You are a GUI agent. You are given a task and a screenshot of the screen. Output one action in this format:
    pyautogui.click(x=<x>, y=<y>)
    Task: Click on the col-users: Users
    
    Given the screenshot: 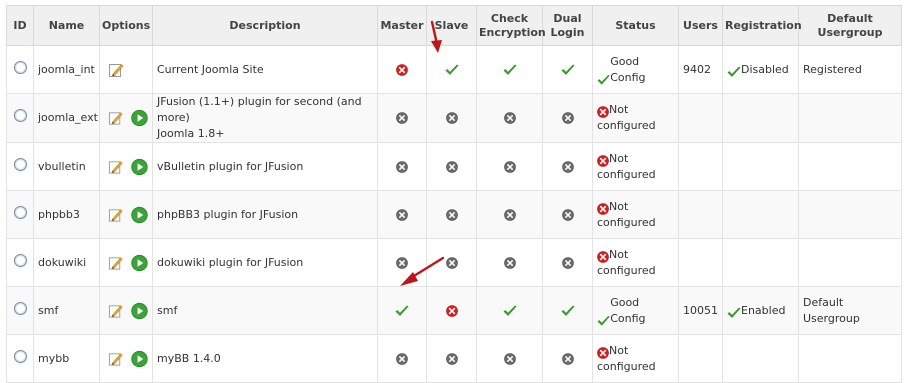 What is the action you would take?
    pyautogui.click(x=700, y=25)
    